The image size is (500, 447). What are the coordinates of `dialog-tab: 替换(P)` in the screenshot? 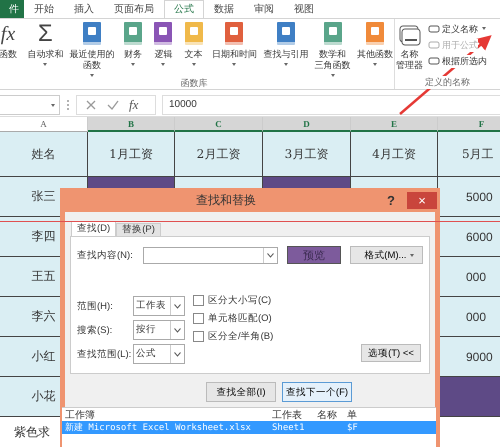 It's located at (138, 229).